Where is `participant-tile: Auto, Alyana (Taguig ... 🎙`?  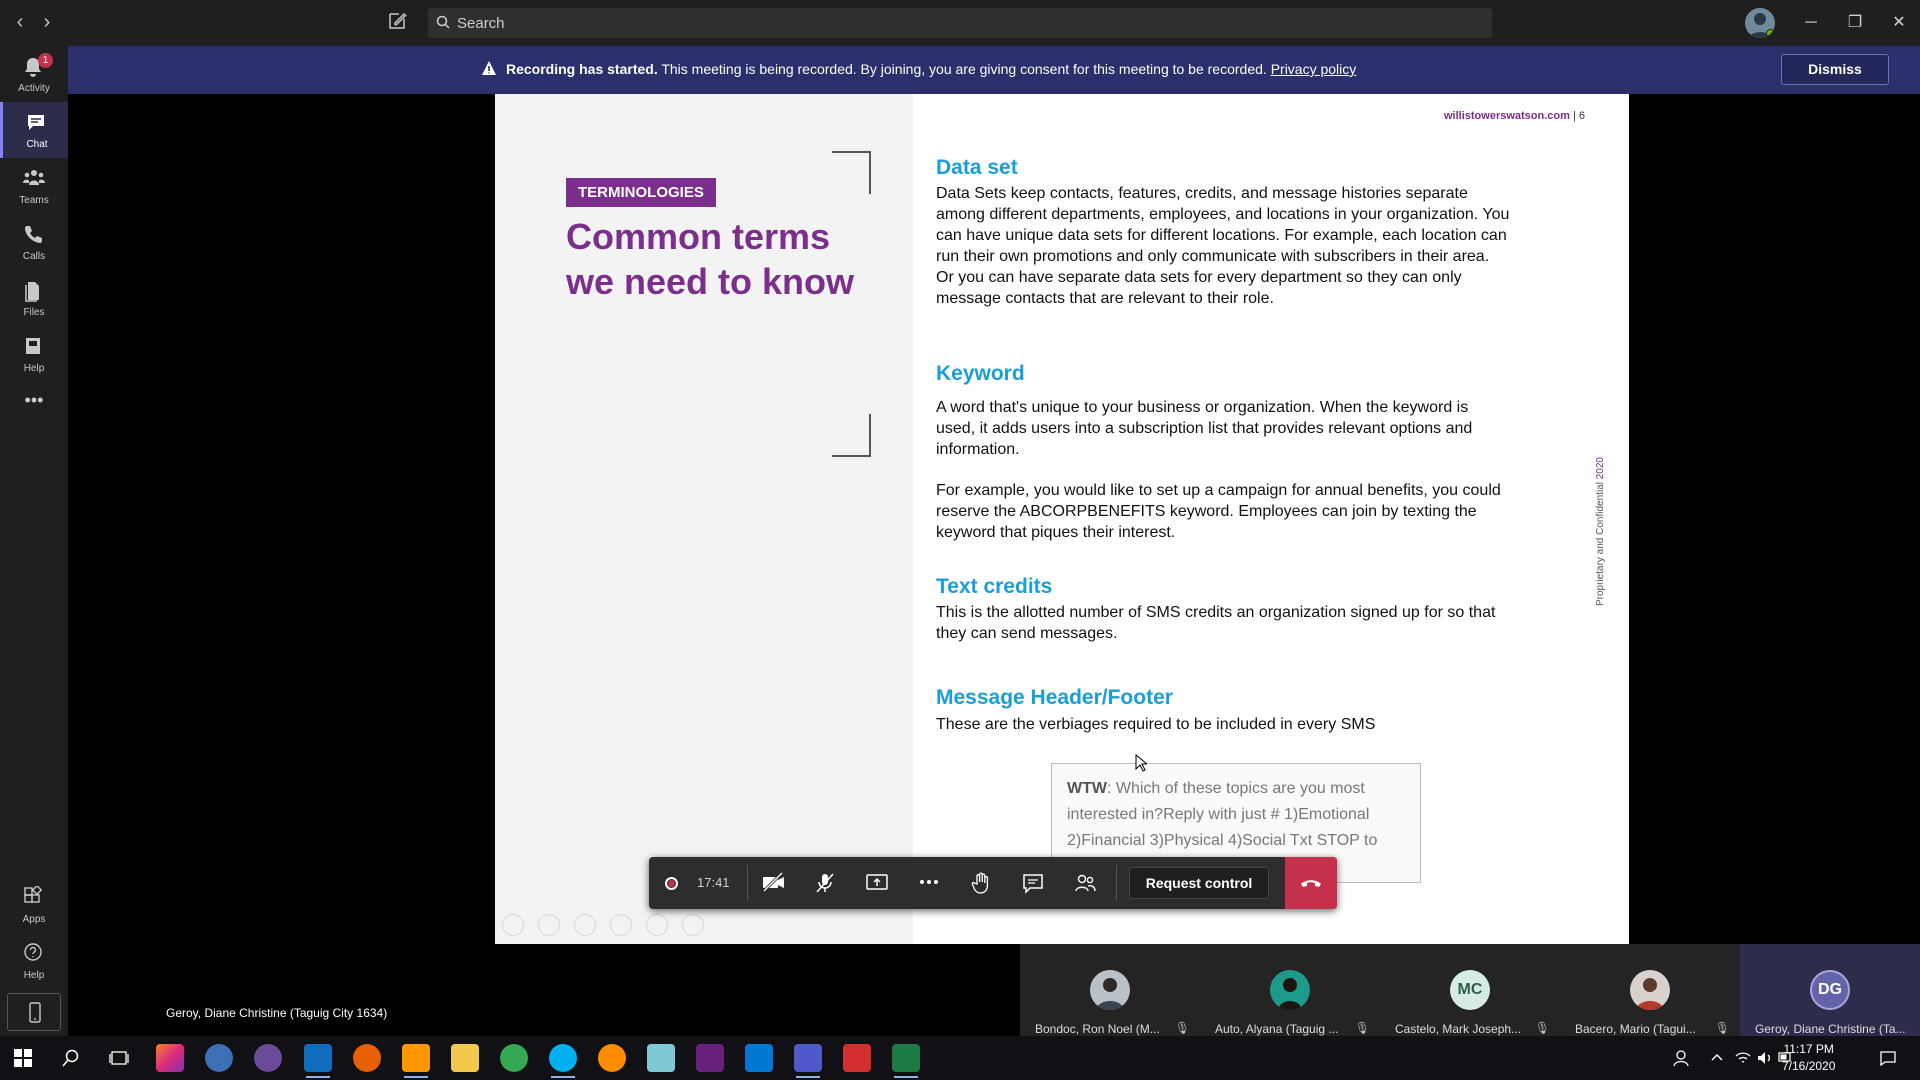 participant-tile: Auto, Alyana (Taguig ... 🎙 is located at coordinates (1290, 990).